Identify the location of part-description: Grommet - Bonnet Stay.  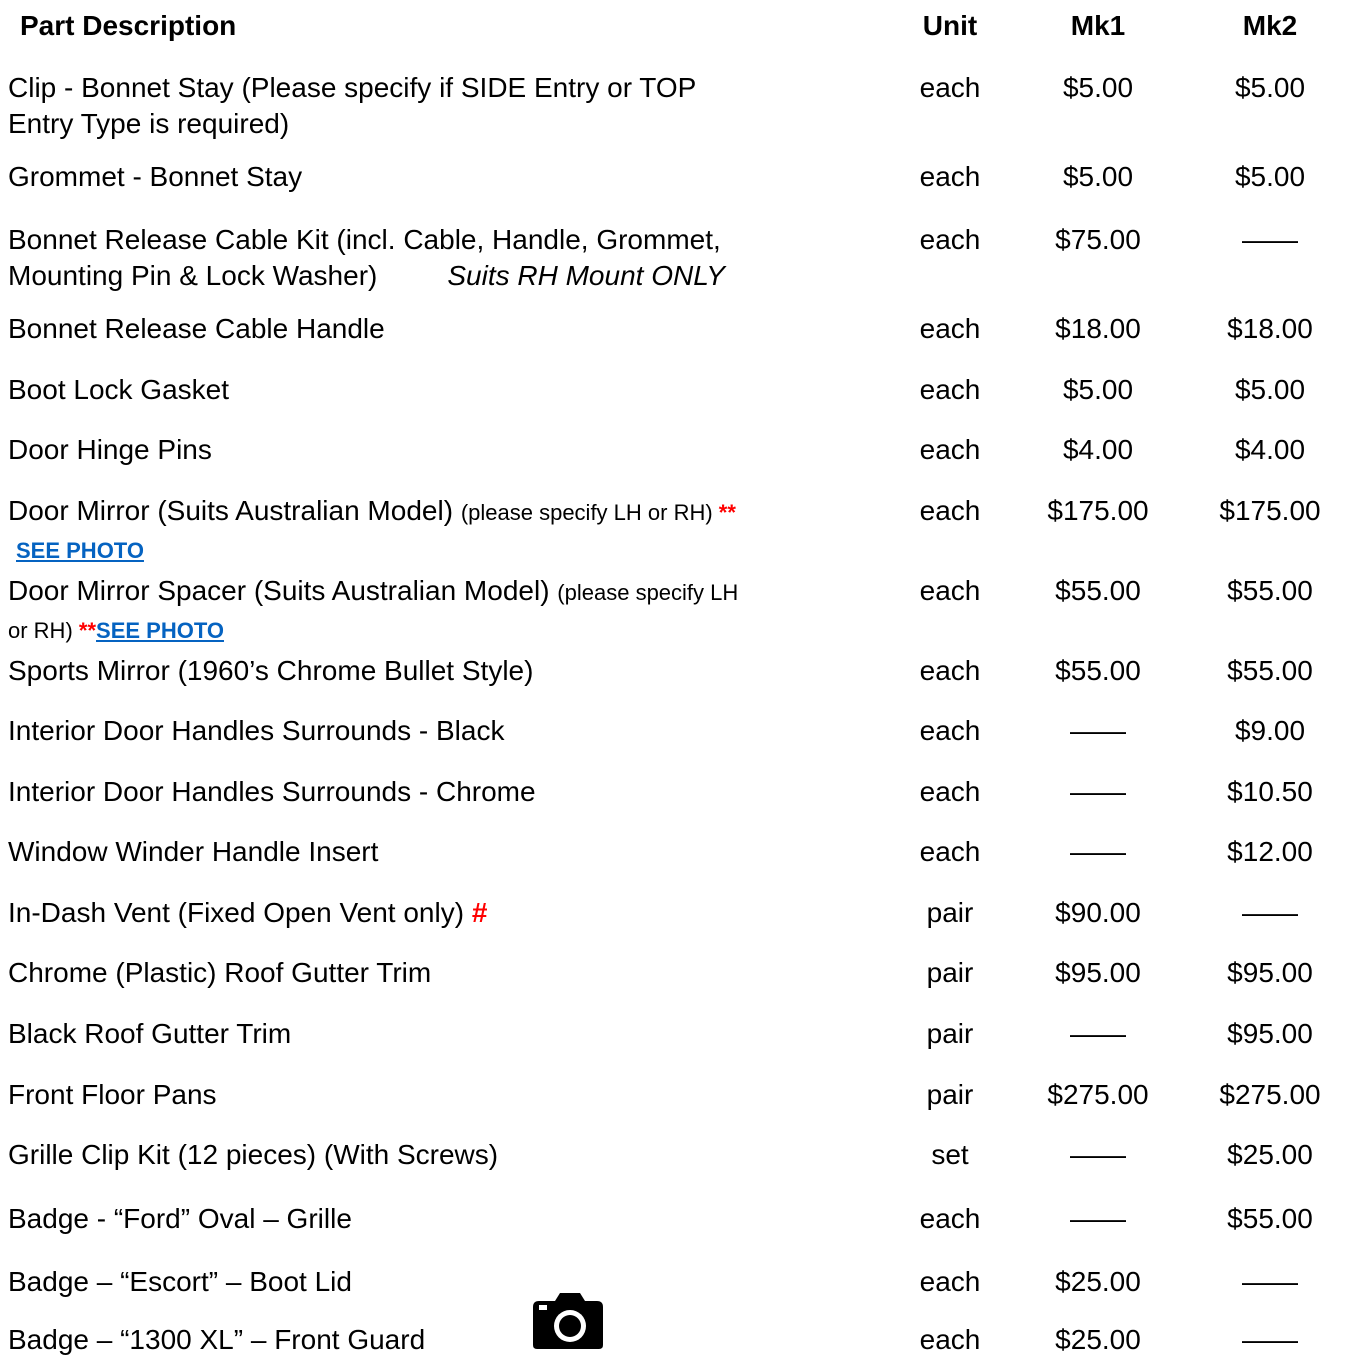
(155, 176).